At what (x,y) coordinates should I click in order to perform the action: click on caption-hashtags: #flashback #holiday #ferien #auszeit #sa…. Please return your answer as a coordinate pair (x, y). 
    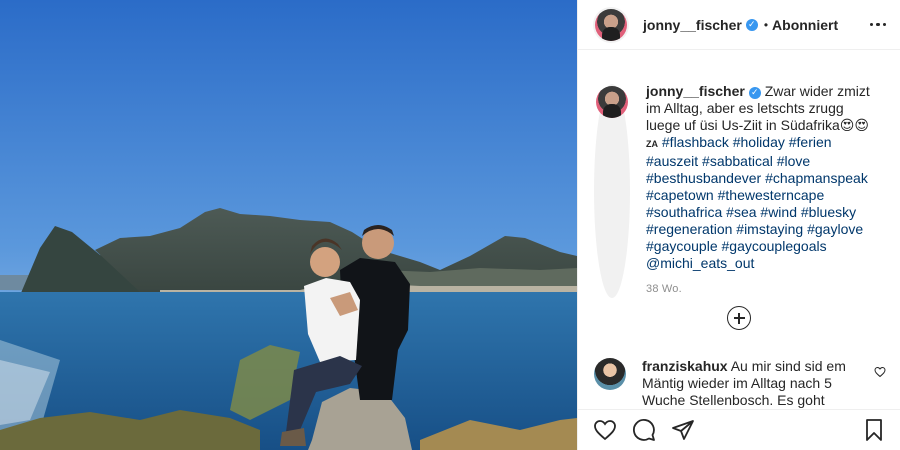
    Looking at the image, I should click on (757, 202).